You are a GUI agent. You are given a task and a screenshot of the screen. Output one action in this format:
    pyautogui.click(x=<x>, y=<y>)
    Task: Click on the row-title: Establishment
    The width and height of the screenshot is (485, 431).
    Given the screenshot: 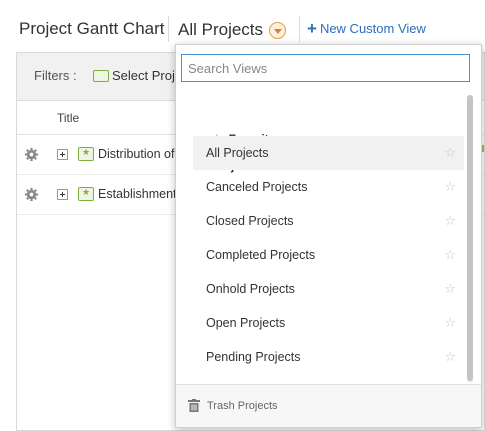 What is the action you would take?
    pyautogui.click(x=137, y=194)
    